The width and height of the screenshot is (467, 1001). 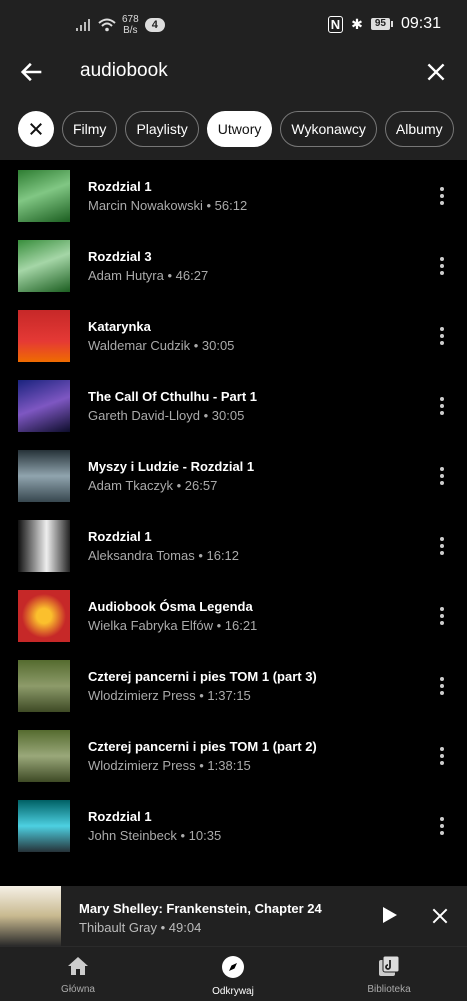 I want to click on play-icon, so click(x=389, y=915).